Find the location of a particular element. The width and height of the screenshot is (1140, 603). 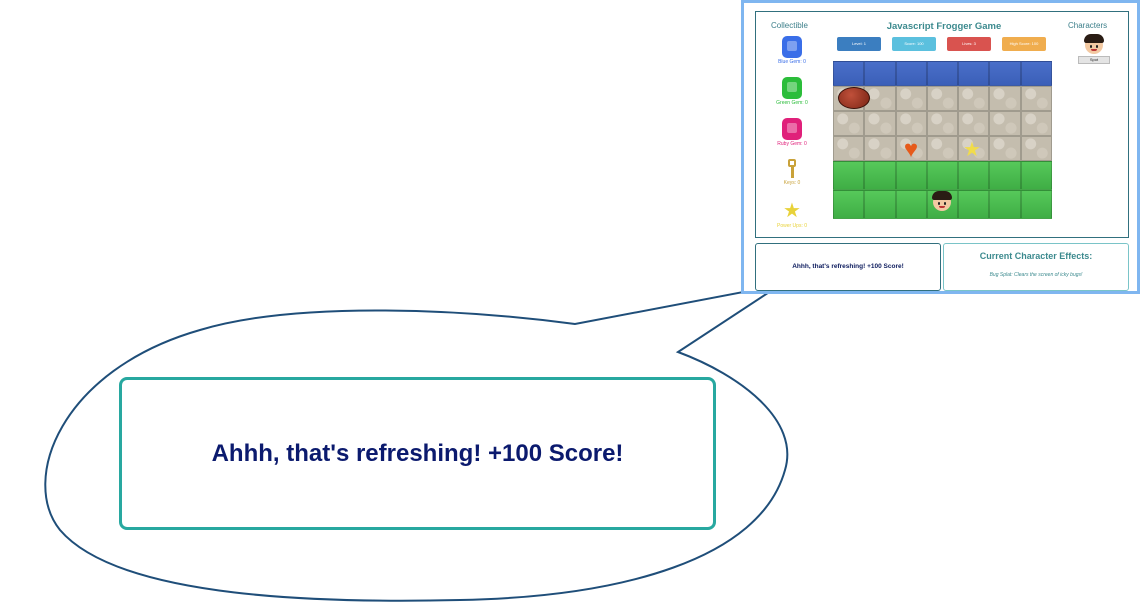

key-icon is located at coordinates (792, 169).